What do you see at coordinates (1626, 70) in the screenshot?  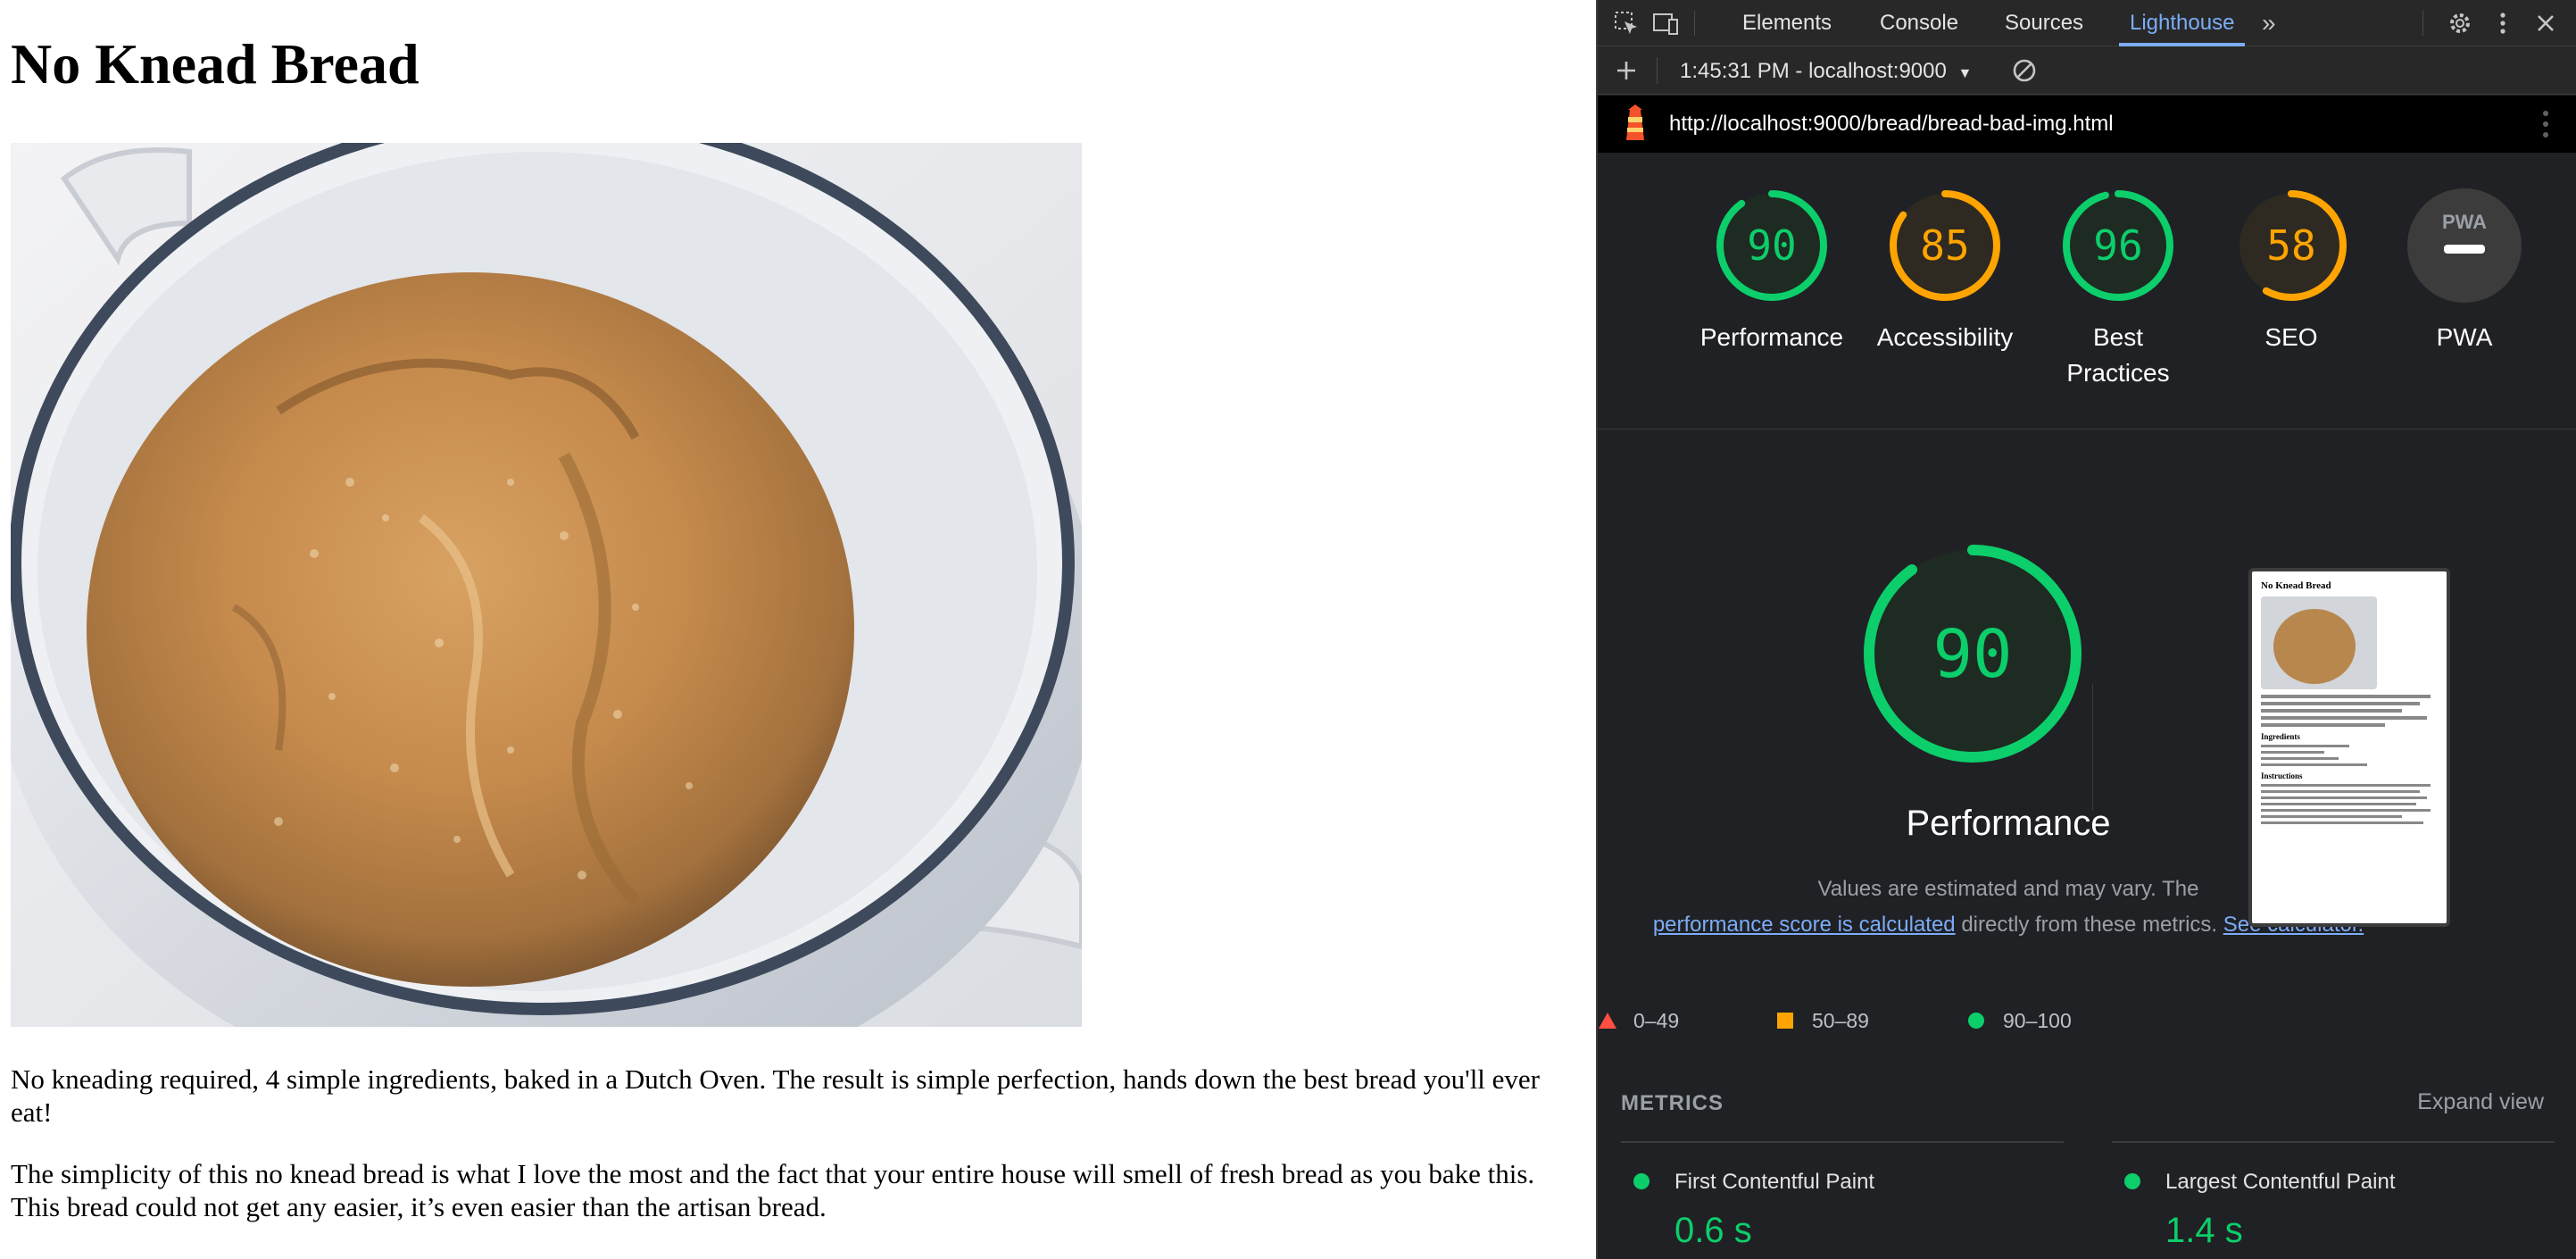 I see `plus-icon` at bounding box center [1626, 70].